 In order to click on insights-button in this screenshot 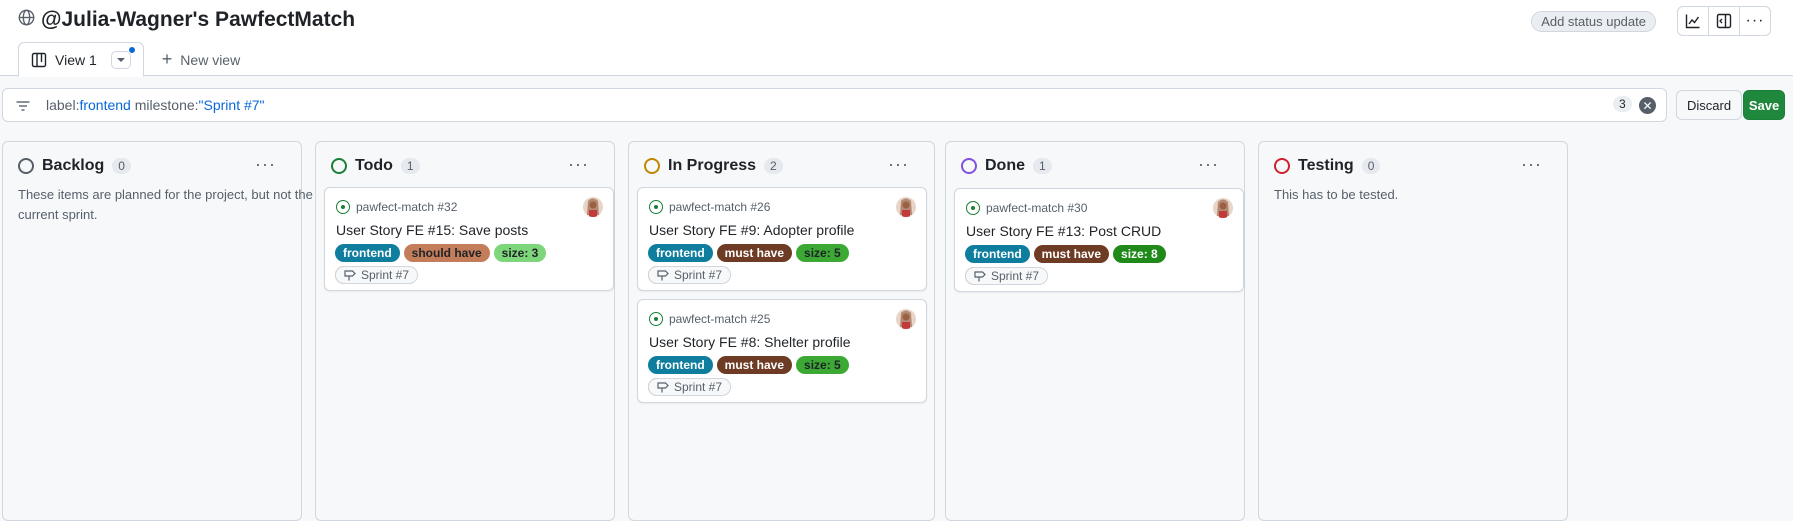, I will do `click(1693, 21)`.